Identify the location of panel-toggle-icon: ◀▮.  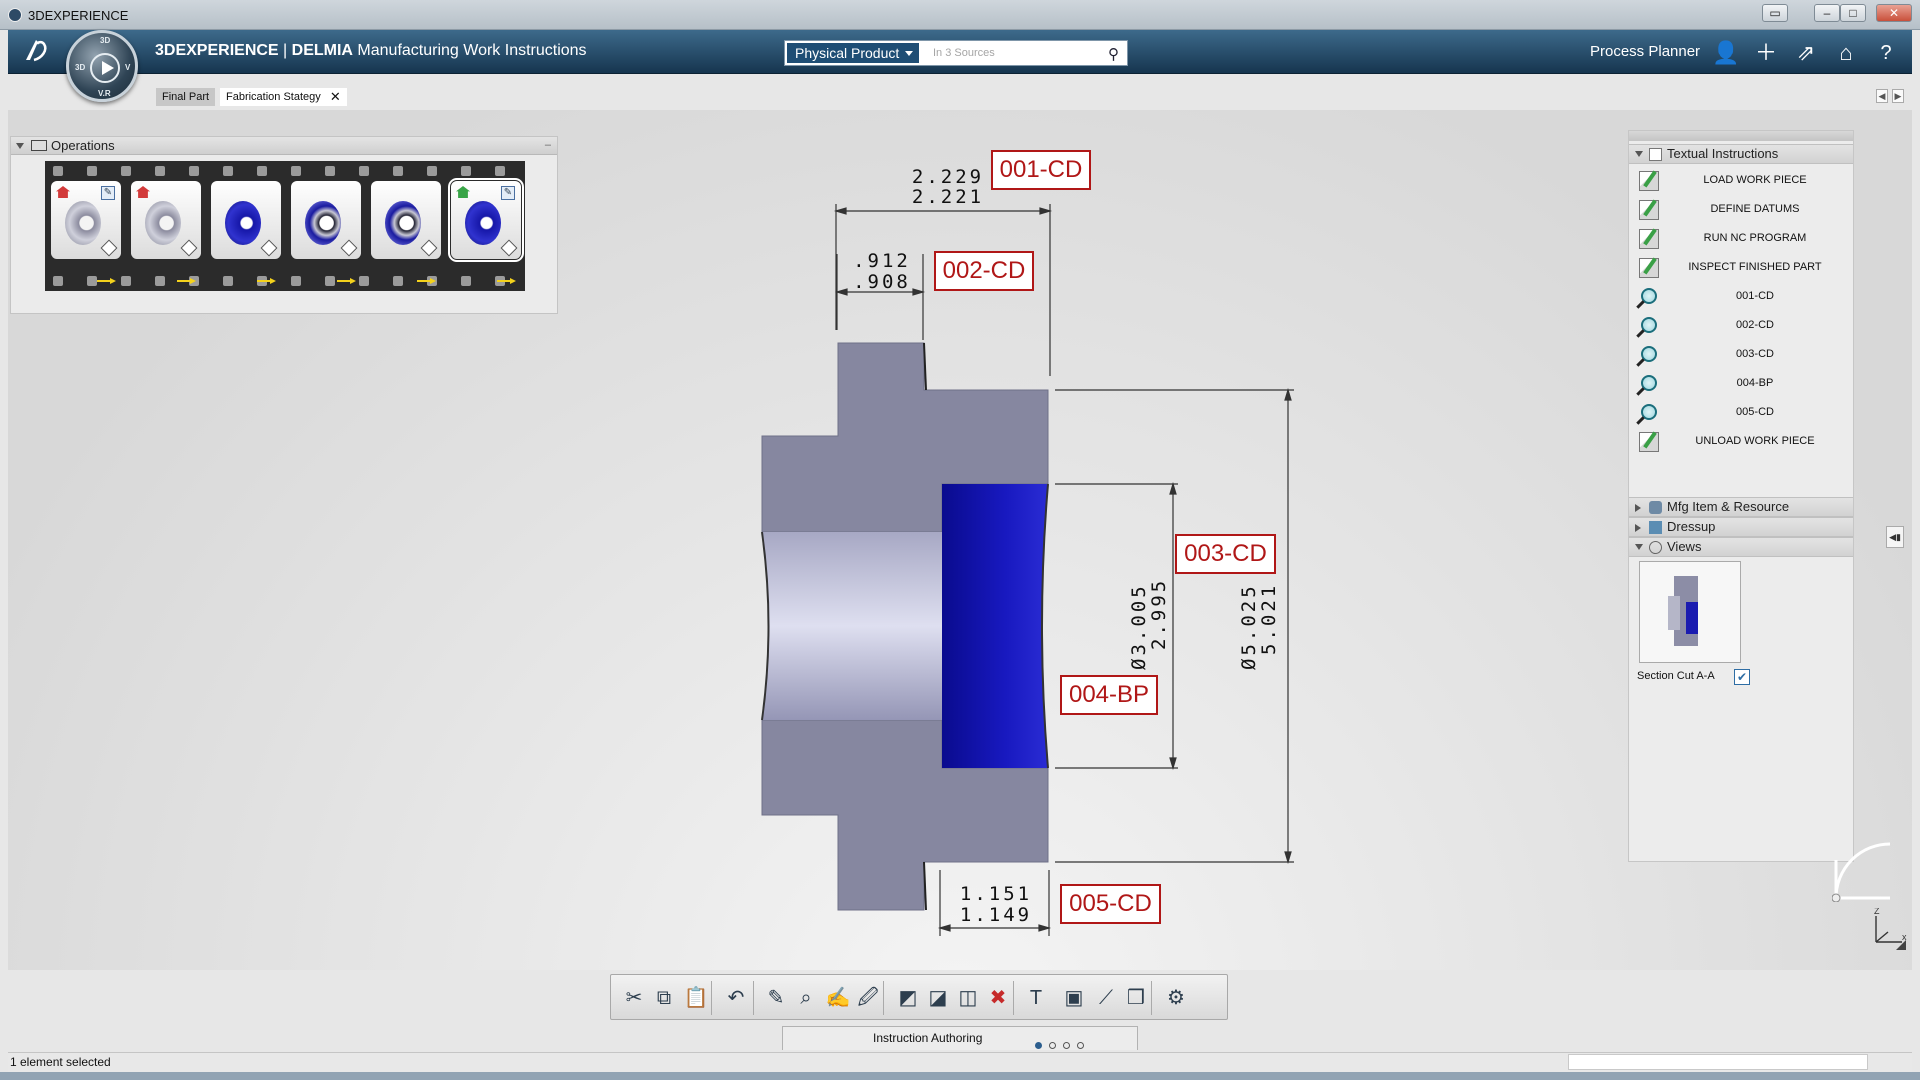
(1895, 537).